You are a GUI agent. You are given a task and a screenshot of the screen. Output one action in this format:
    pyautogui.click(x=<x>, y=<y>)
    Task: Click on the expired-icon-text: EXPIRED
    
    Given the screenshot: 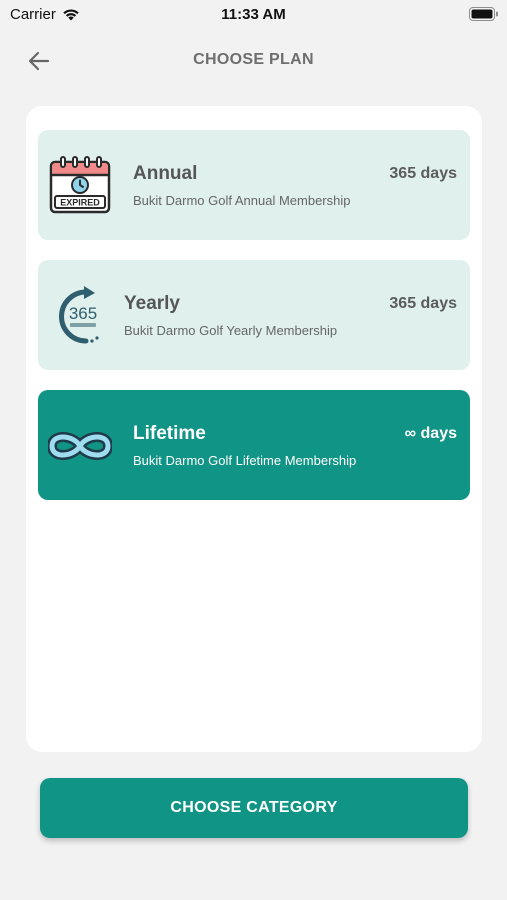 What is the action you would take?
    pyautogui.click(x=80, y=203)
    